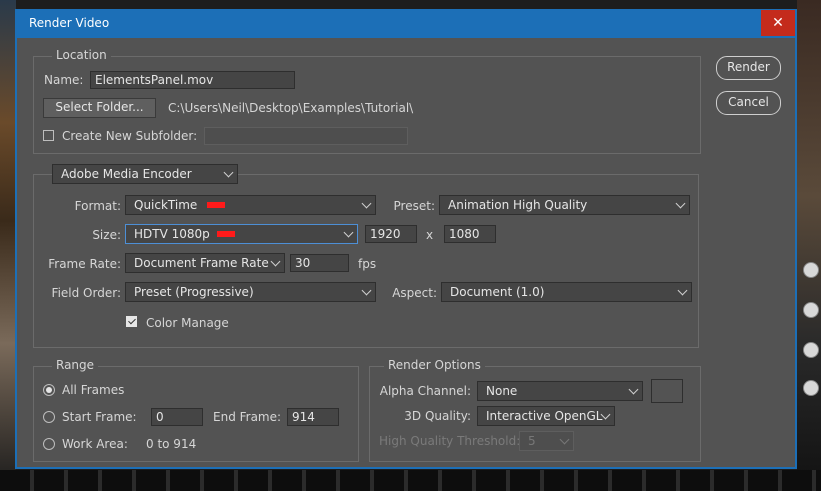  What do you see at coordinates (247, 417) in the screenshot?
I see `end-frame-label: End Frame:` at bounding box center [247, 417].